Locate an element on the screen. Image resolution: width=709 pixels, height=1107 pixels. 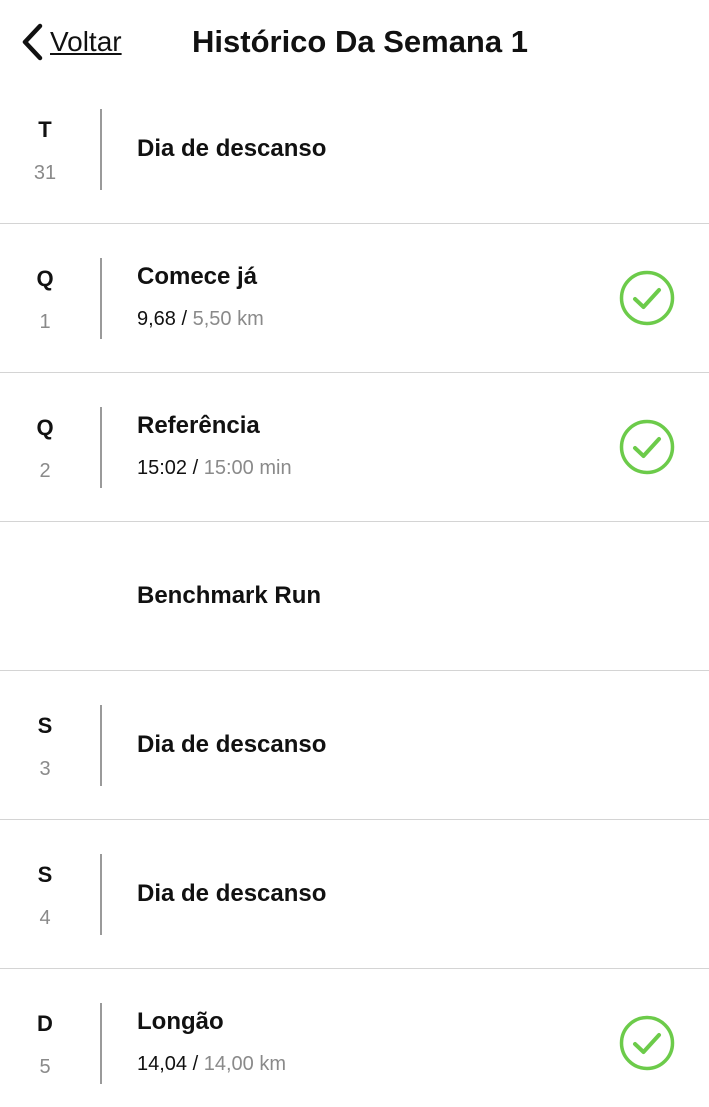
stat-target: 5,50 km is located at coordinates (228, 319).